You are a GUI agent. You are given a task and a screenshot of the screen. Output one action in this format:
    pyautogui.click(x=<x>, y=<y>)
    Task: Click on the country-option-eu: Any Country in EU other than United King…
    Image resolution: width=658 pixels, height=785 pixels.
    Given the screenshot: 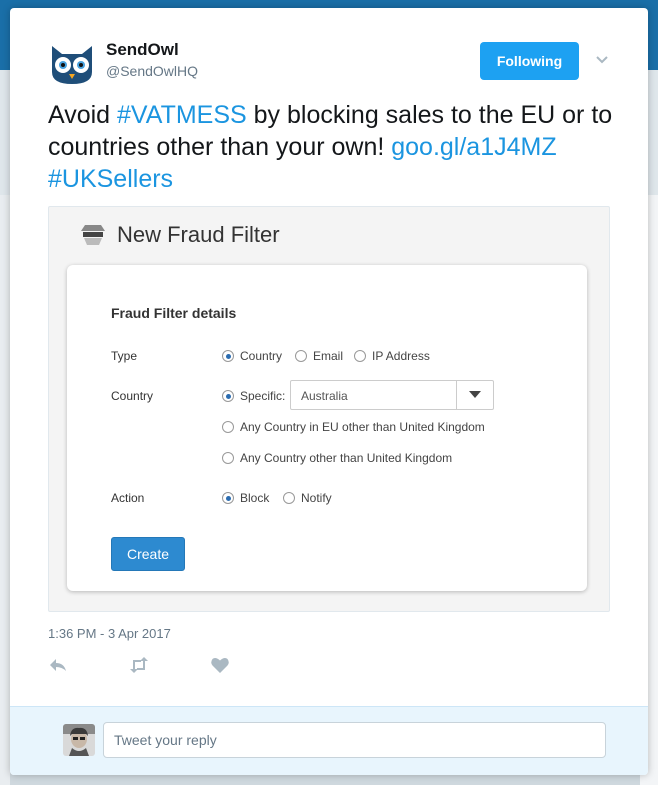 What is the action you would take?
    pyautogui.click(x=353, y=427)
    